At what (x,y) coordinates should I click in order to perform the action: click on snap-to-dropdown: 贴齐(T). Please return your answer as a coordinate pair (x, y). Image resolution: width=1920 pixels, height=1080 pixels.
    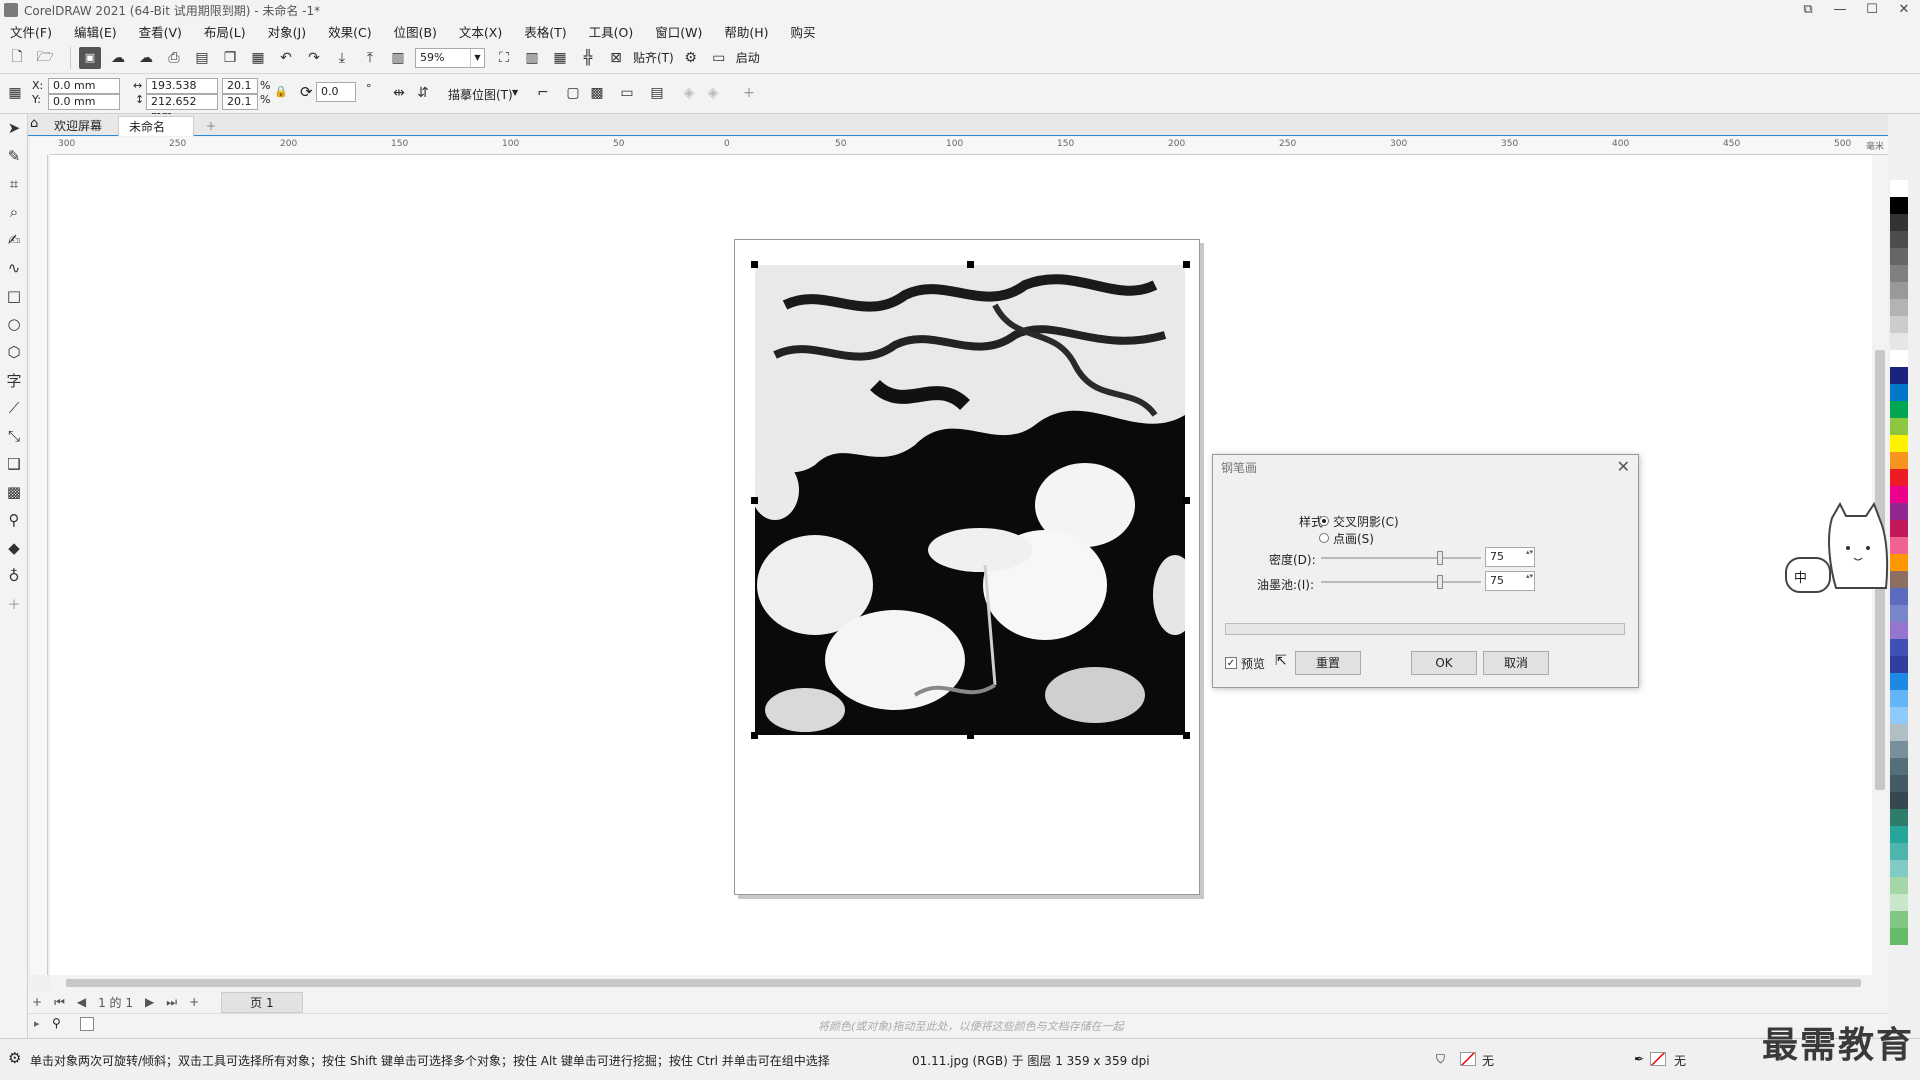
    Looking at the image, I should click on (653, 57).